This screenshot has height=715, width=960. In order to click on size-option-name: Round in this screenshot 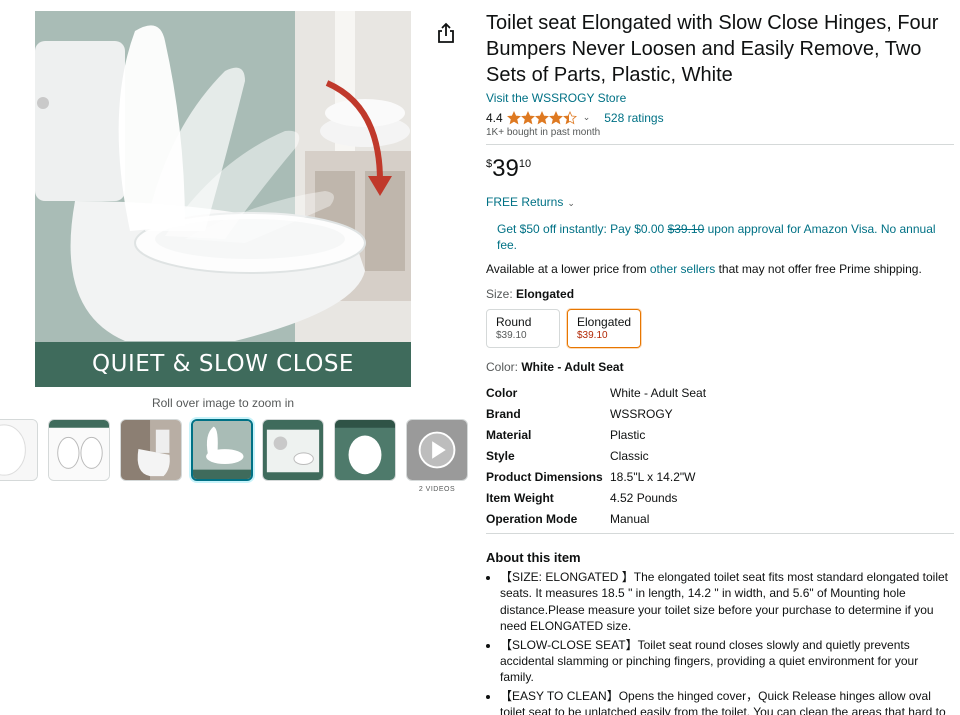, I will do `click(514, 322)`.